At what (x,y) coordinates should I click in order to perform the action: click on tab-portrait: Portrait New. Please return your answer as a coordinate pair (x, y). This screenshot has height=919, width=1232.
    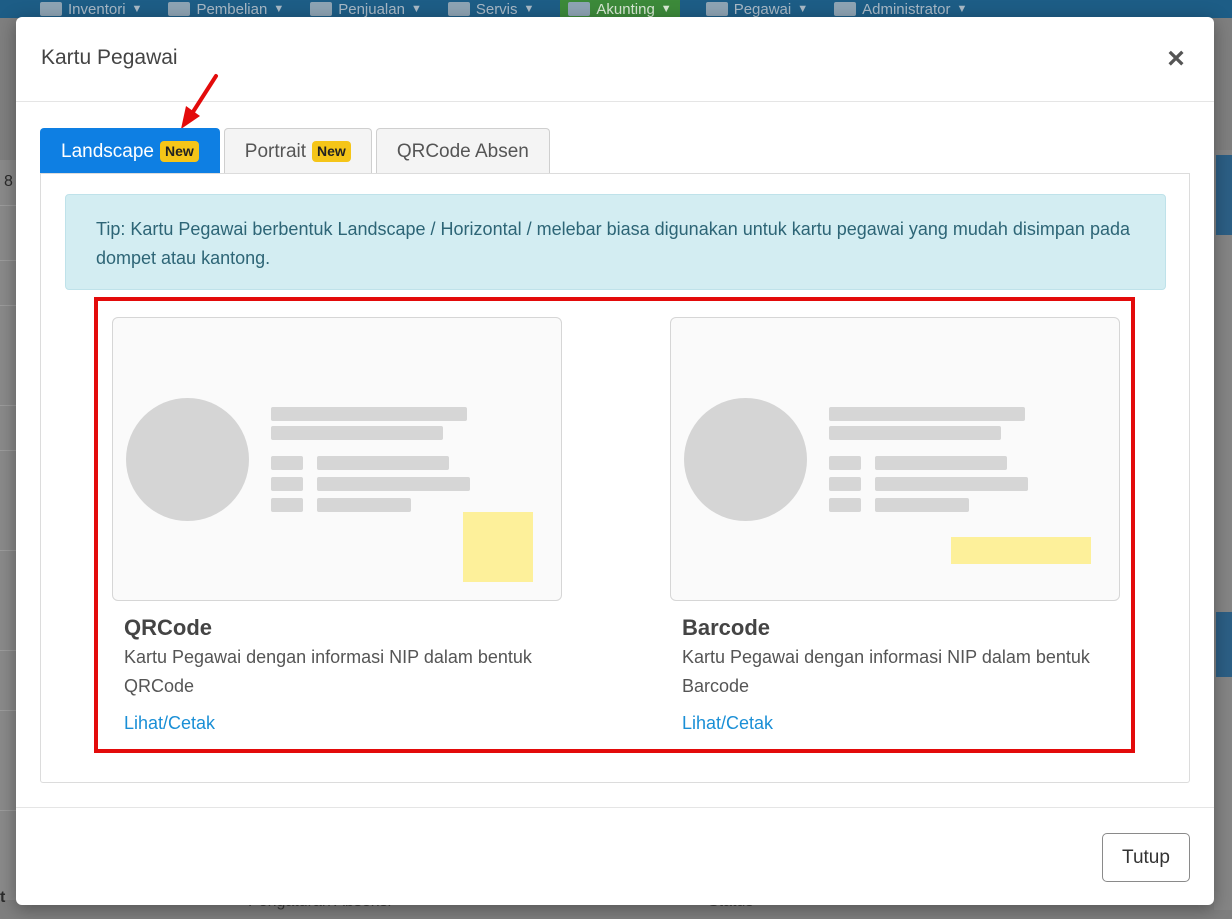
    Looking at the image, I should click on (297, 151).